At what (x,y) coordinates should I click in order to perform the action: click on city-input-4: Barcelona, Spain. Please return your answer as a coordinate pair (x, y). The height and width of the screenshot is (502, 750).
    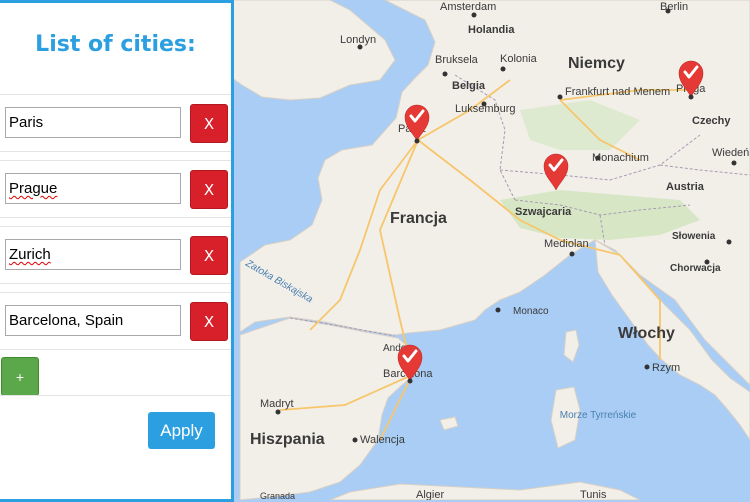
    Looking at the image, I should click on (93, 320).